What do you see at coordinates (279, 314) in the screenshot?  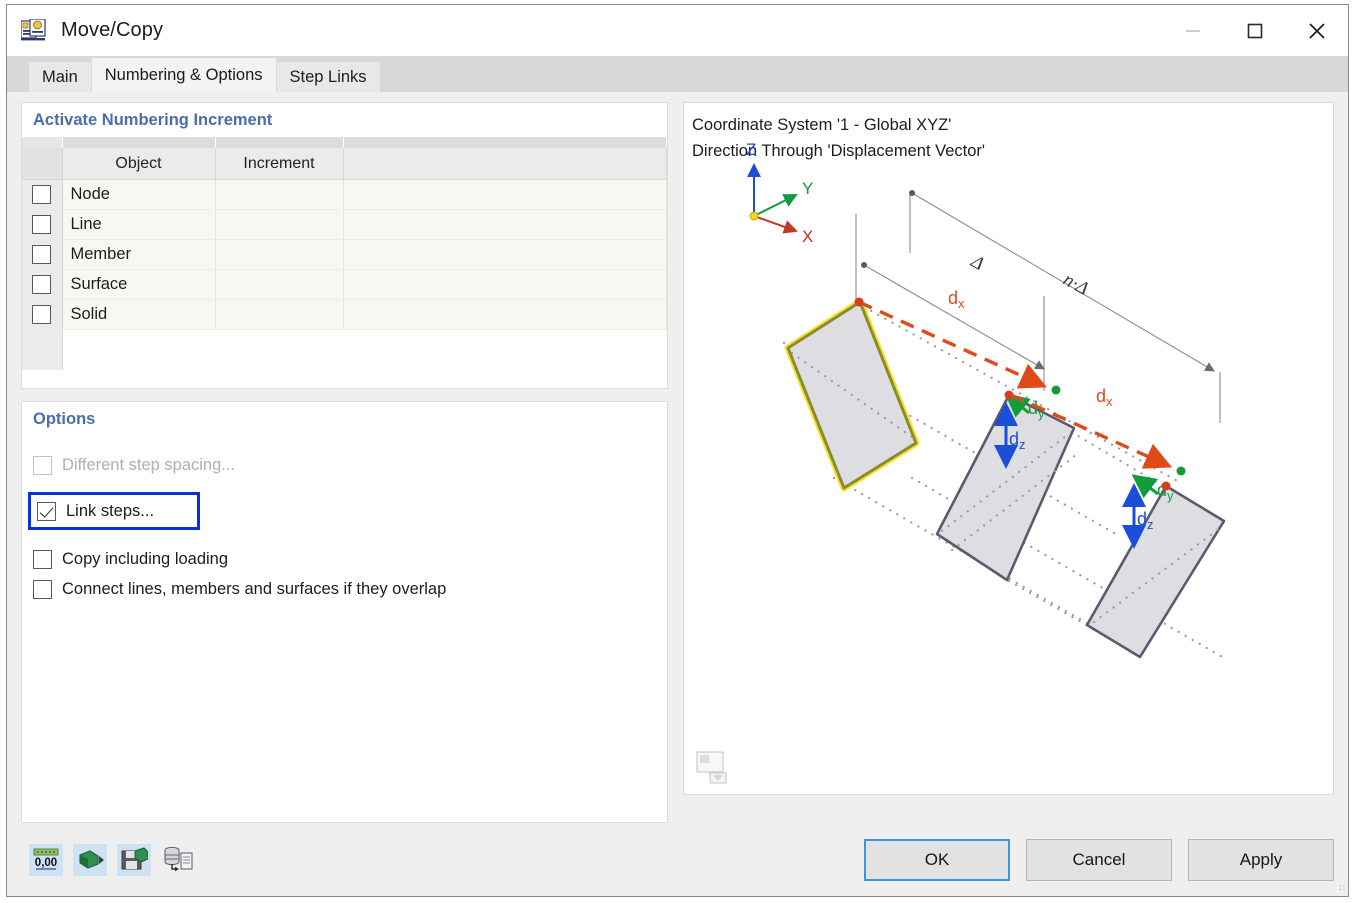 I see `cell-increment-solid` at bounding box center [279, 314].